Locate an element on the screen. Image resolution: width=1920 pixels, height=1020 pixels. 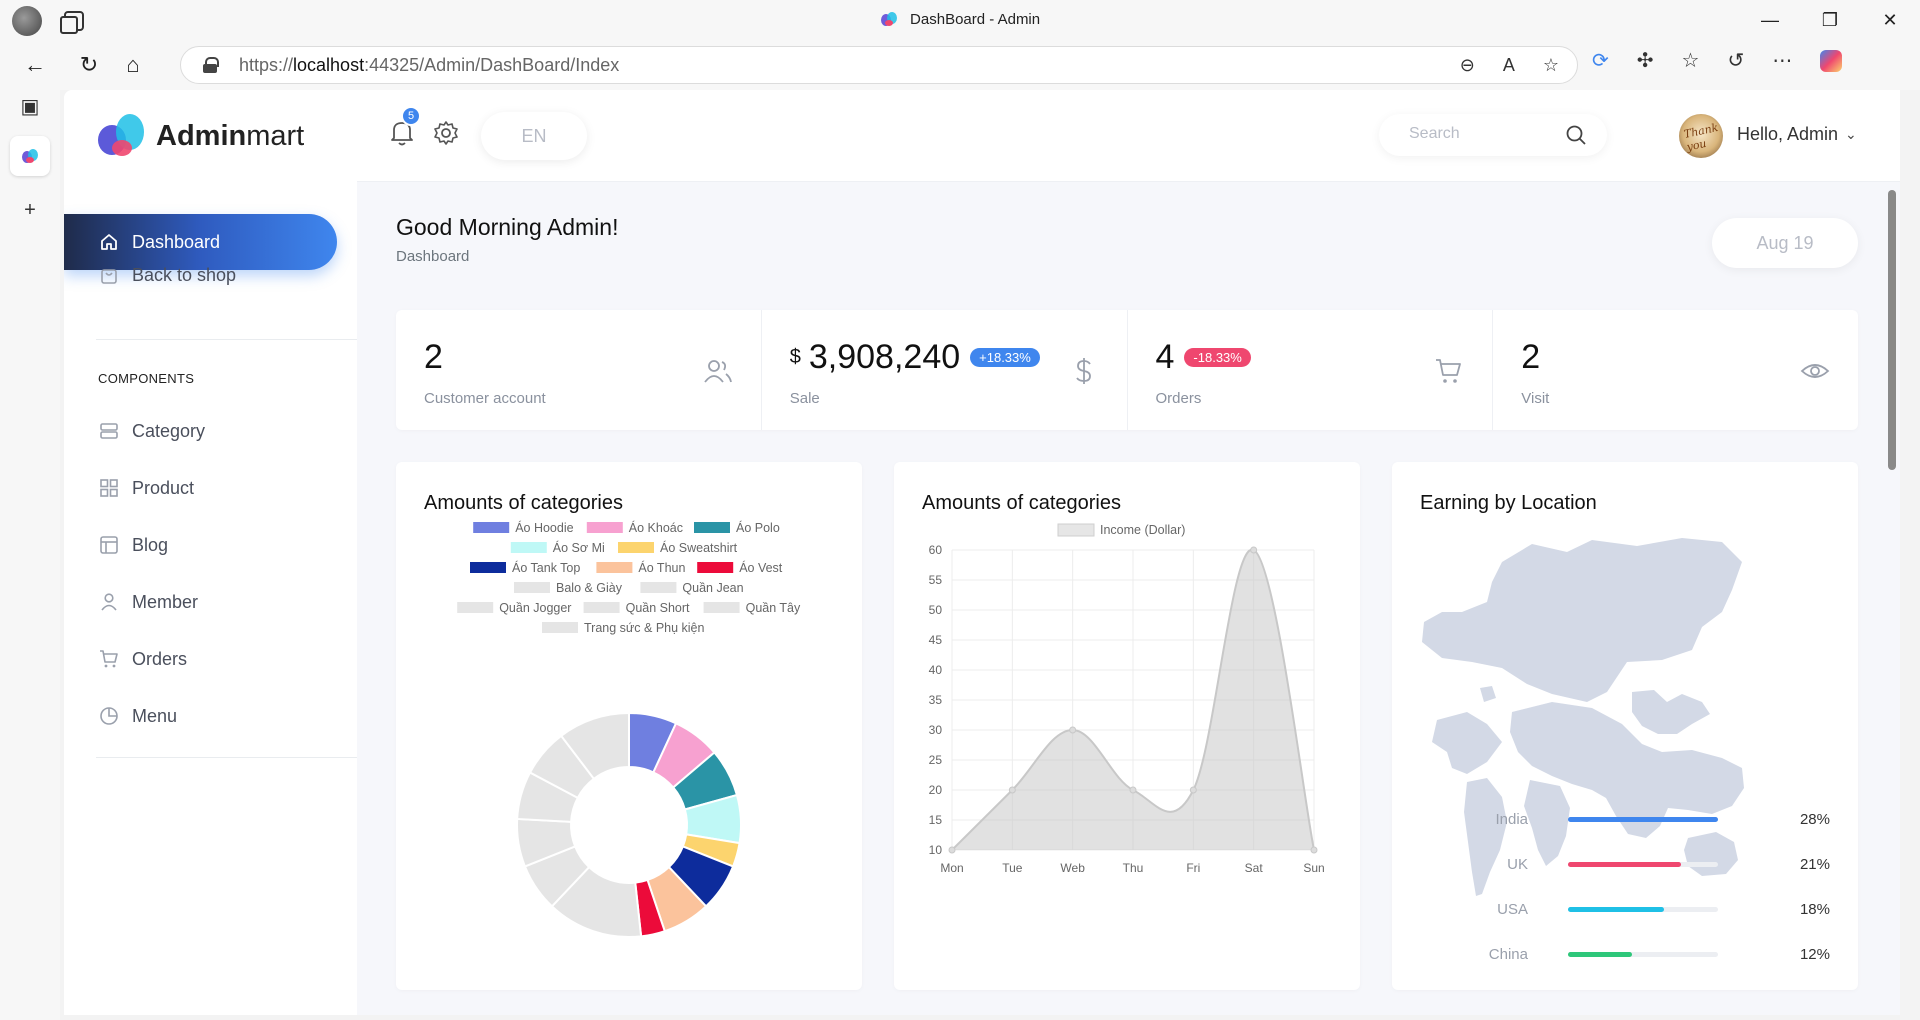
legend-item: Balo & Giày is located at coordinates (568, 588).